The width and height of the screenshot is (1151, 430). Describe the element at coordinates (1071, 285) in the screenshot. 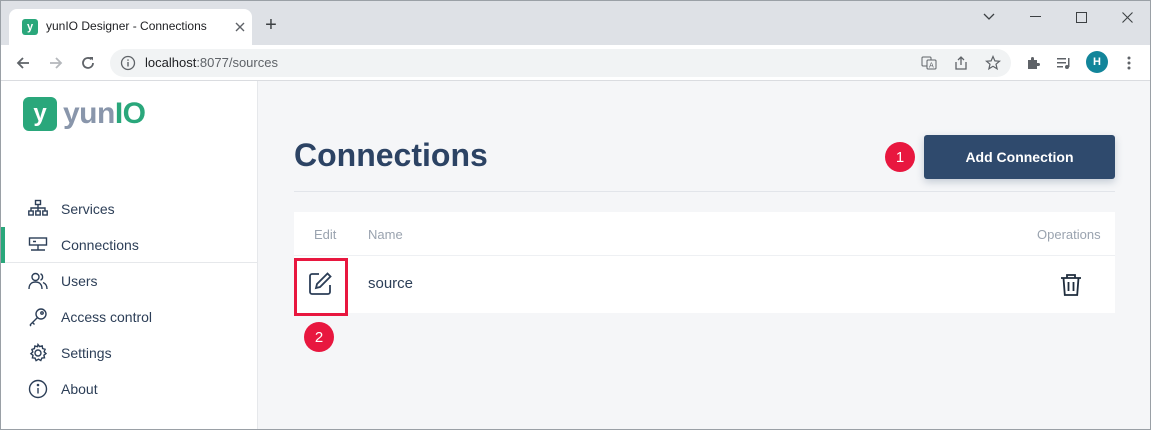

I see `delete-connection-button` at that location.